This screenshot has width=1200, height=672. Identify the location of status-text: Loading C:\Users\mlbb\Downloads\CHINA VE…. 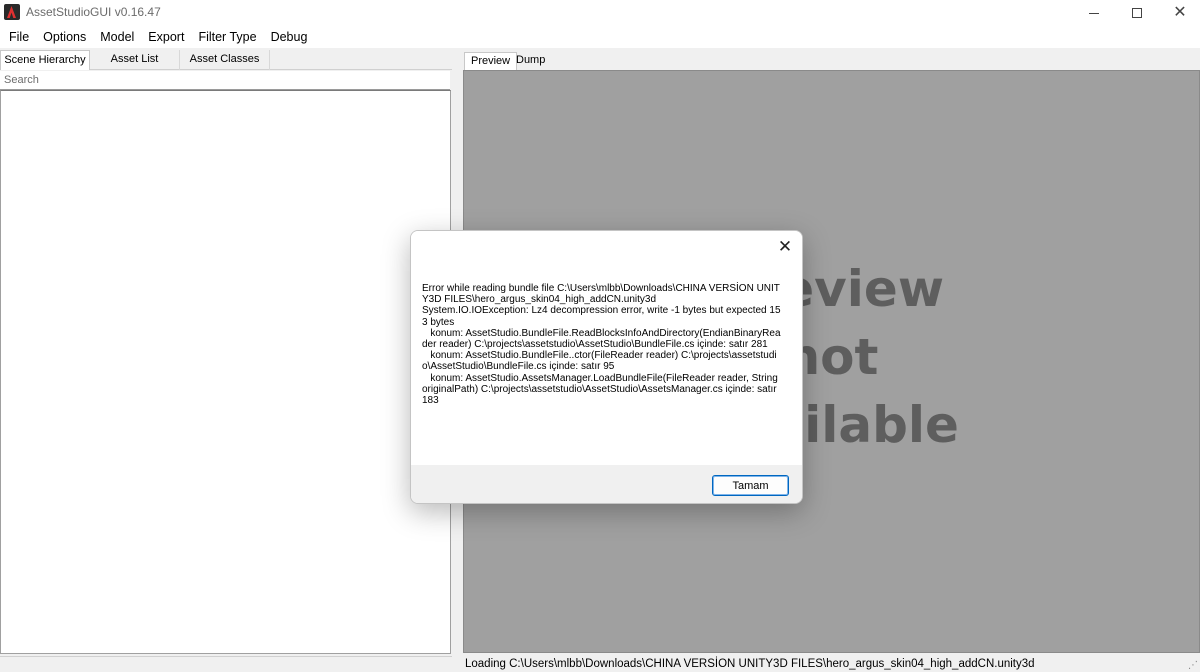
(750, 664).